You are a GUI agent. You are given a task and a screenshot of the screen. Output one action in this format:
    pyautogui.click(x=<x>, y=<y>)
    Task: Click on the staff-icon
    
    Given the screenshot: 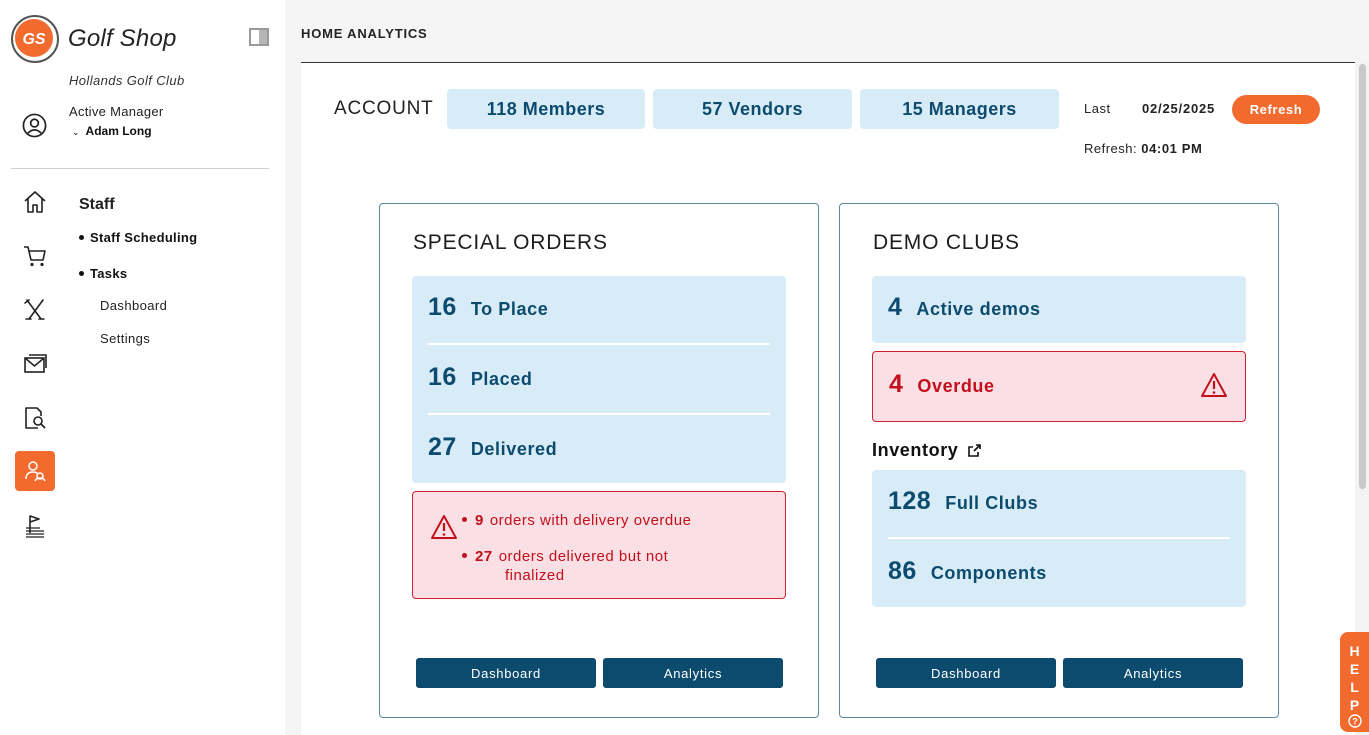 What is the action you would take?
    pyautogui.click(x=35, y=471)
    